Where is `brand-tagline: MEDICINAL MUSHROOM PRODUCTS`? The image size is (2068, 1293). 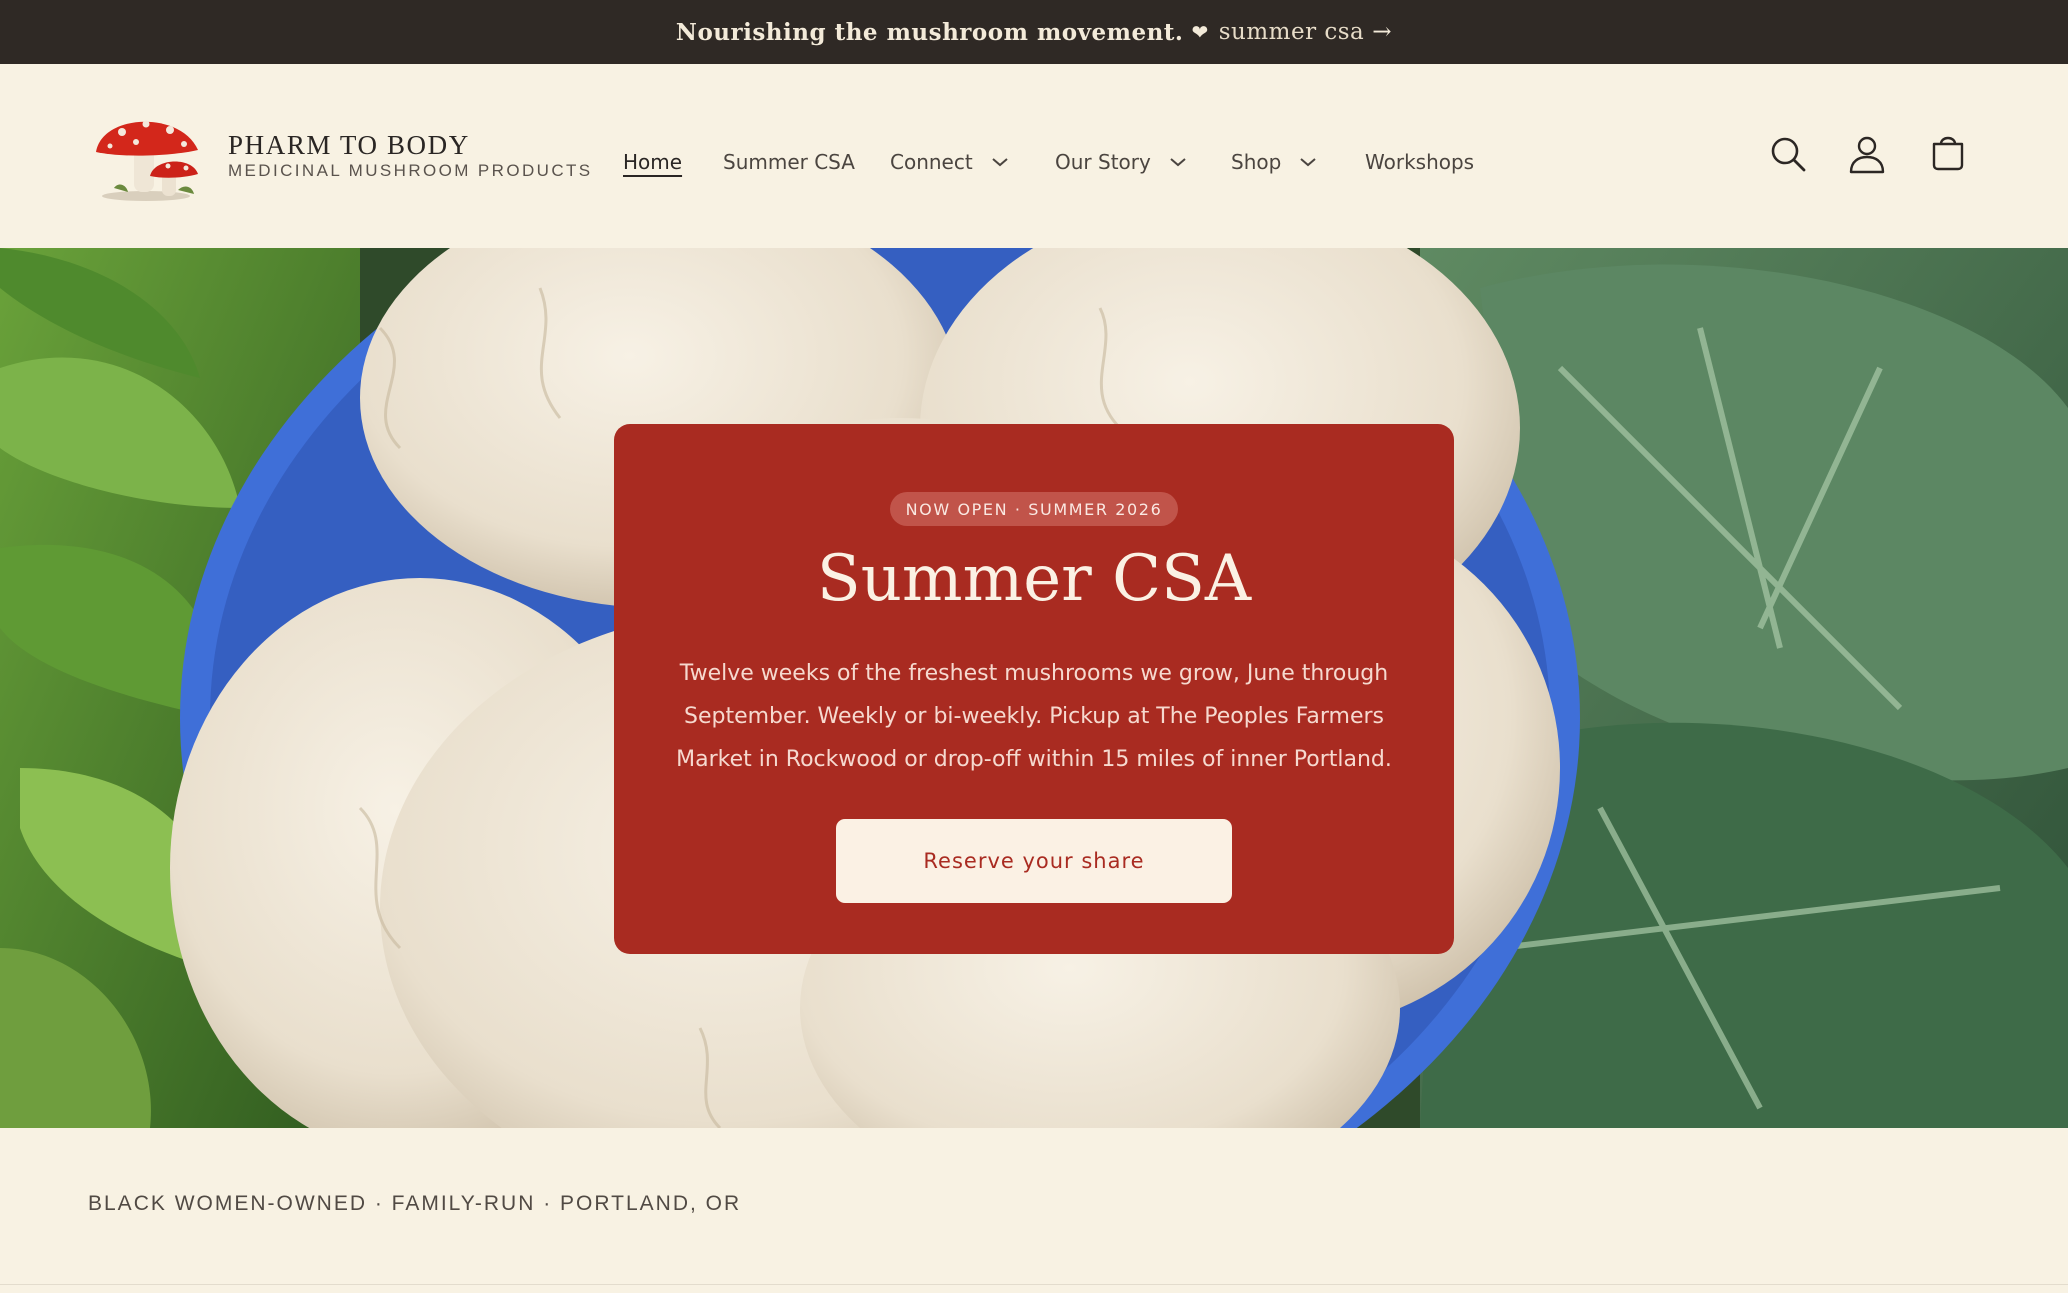
brand-tagline: MEDICINAL MUSHROOM PRODUCTS is located at coordinates (410, 170).